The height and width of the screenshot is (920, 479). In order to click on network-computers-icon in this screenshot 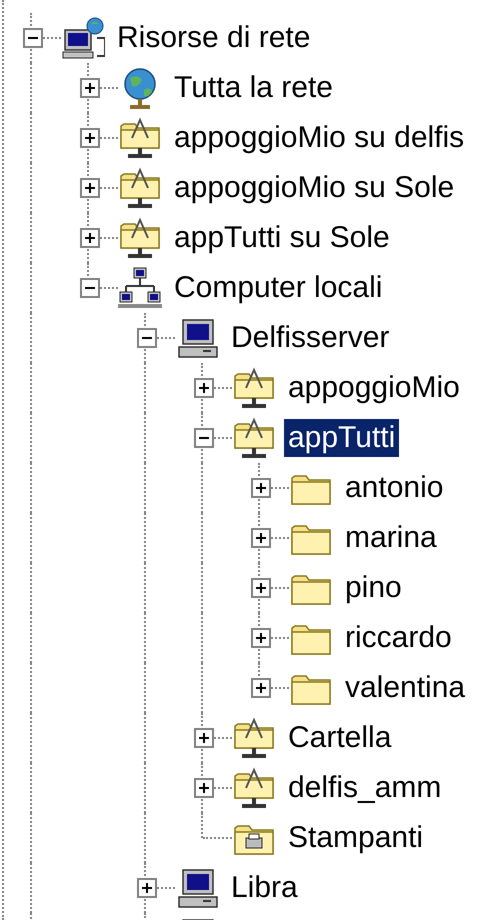, I will do `click(140, 288)`.